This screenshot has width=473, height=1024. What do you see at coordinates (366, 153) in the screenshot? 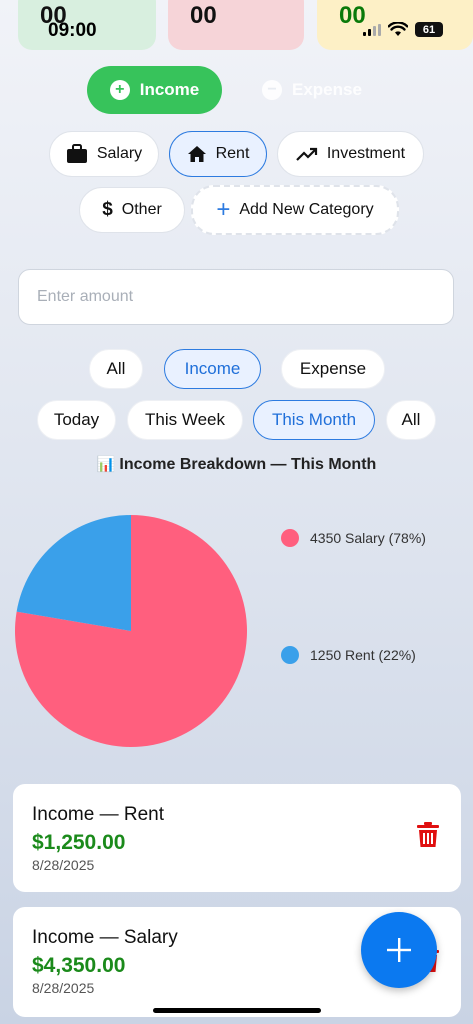
I see `category-label: Investment` at bounding box center [366, 153].